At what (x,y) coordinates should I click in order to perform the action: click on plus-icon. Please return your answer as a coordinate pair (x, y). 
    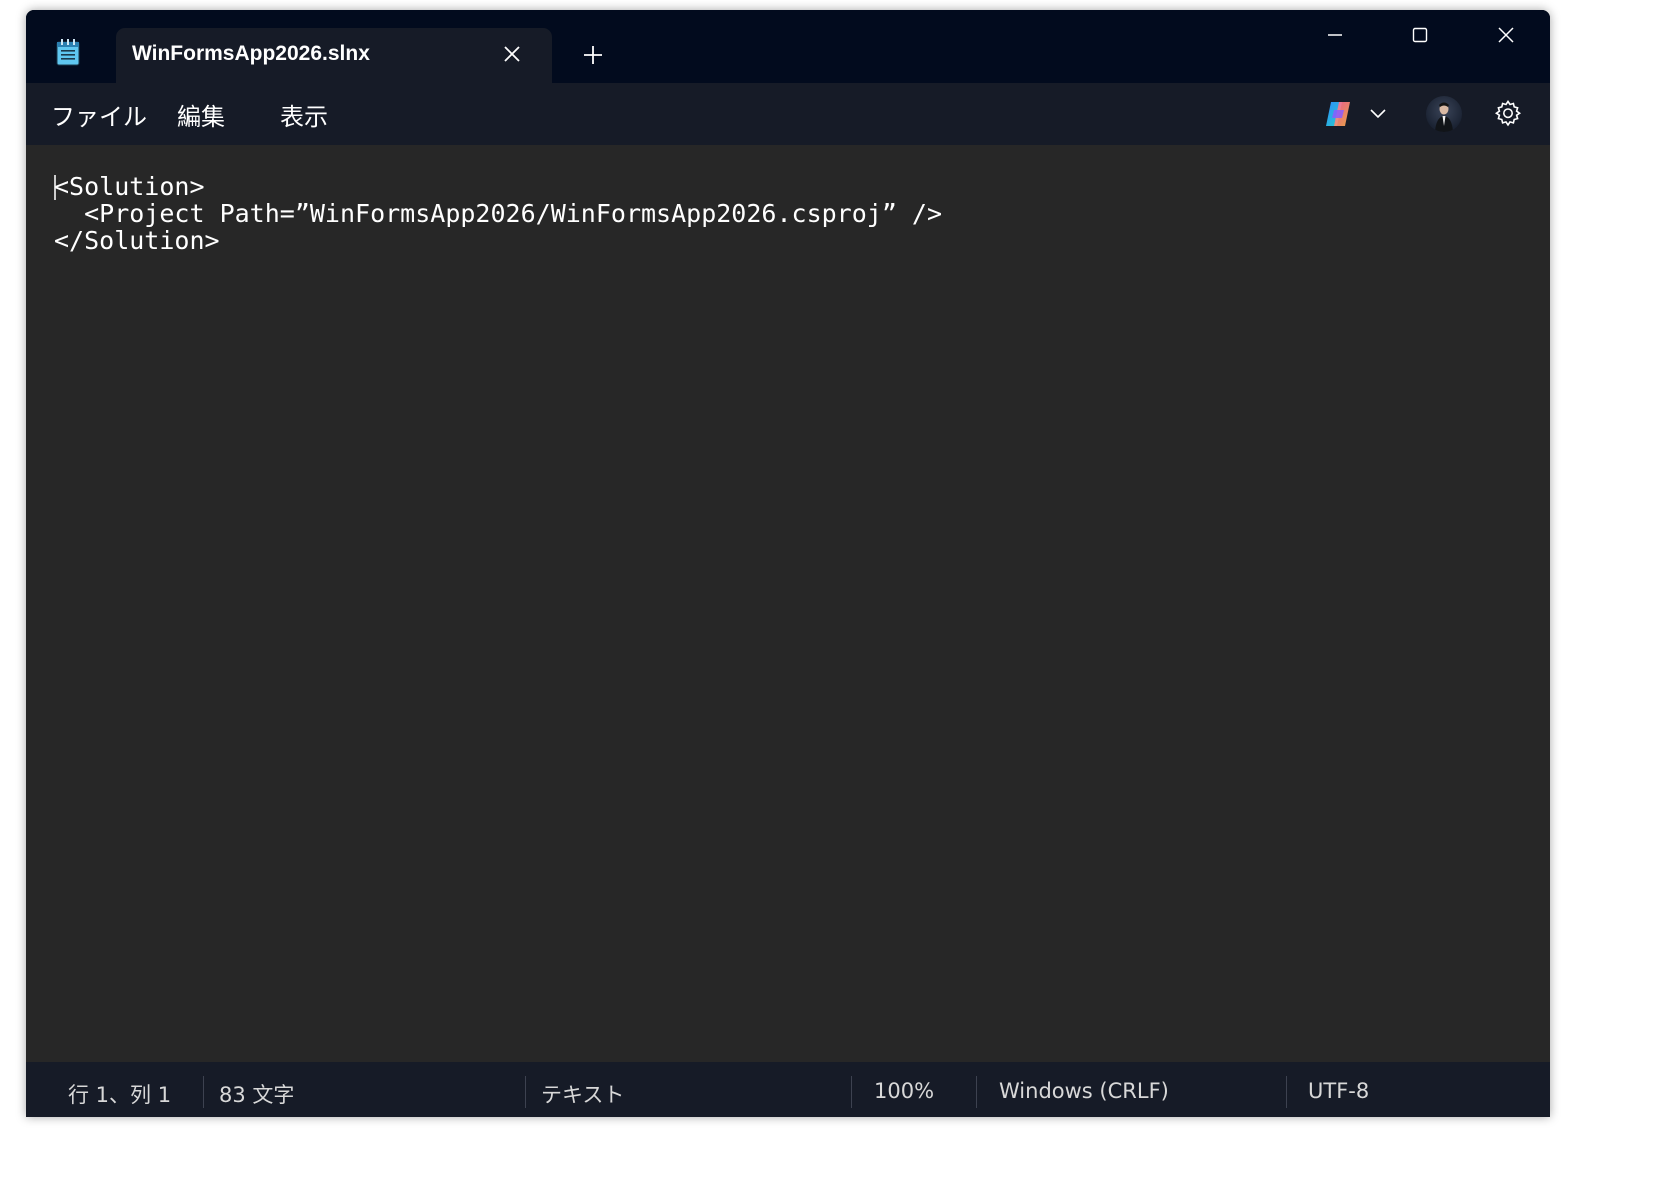
    Looking at the image, I should click on (593, 55).